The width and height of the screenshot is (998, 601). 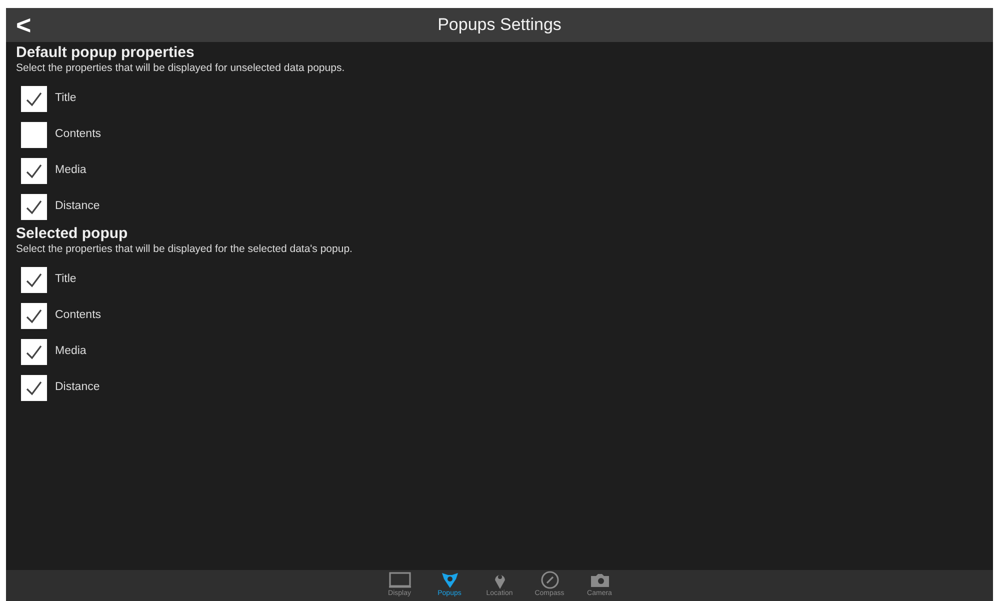 I want to click on screen-title: Popups Settings, so click(x=500, y=24).